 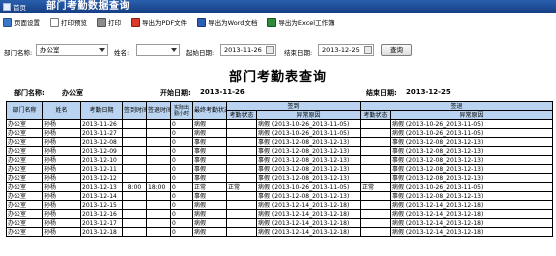 What do you see at coordinates (308, 205) in the screenshot?
I see `cell-signin-reason: 病假 (2013-12-14_2013-12-18)` at bounding box center [308, 205].